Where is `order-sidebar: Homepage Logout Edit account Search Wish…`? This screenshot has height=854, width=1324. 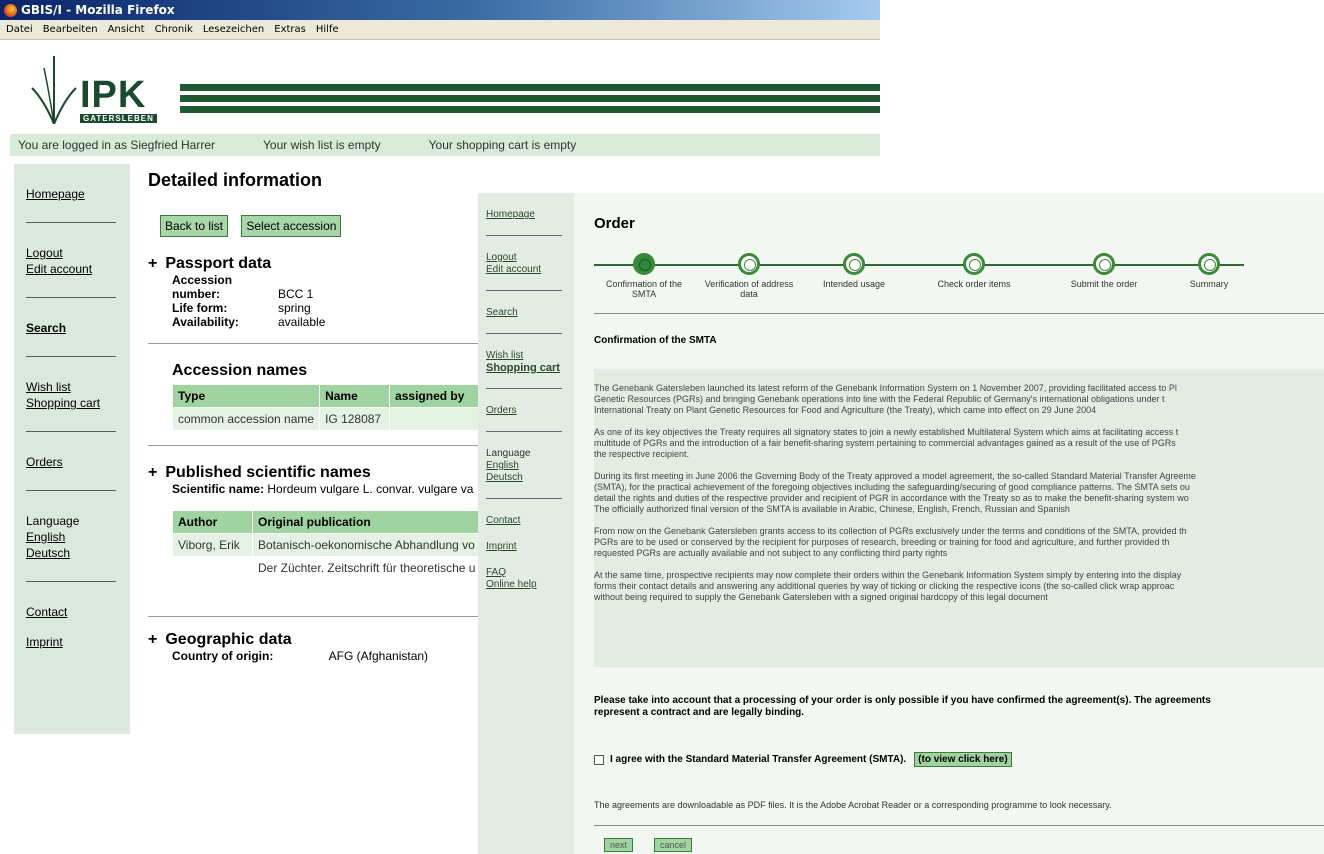 order-sidebar: Homepage Logout Edit account Search Wish… is located at coordinates (526, 523).